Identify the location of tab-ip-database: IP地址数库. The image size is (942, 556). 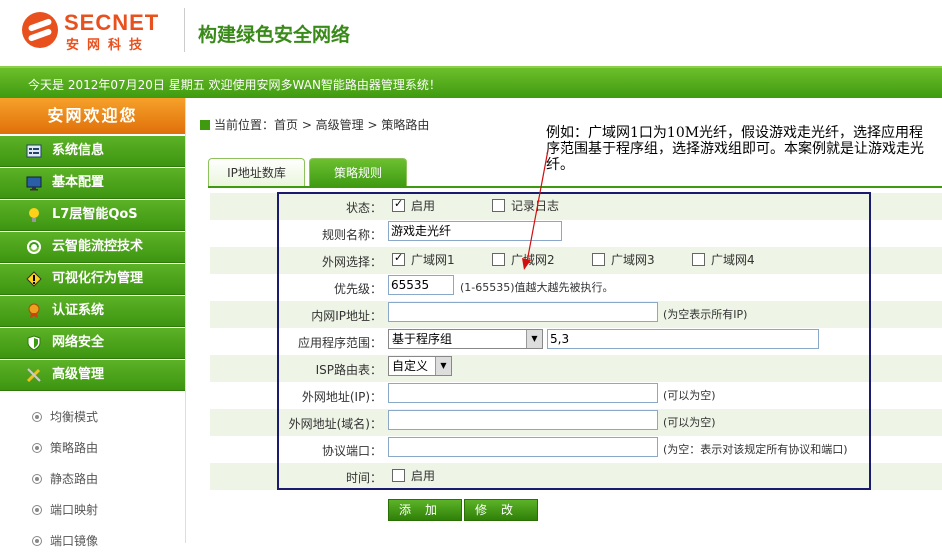
(256, 172).